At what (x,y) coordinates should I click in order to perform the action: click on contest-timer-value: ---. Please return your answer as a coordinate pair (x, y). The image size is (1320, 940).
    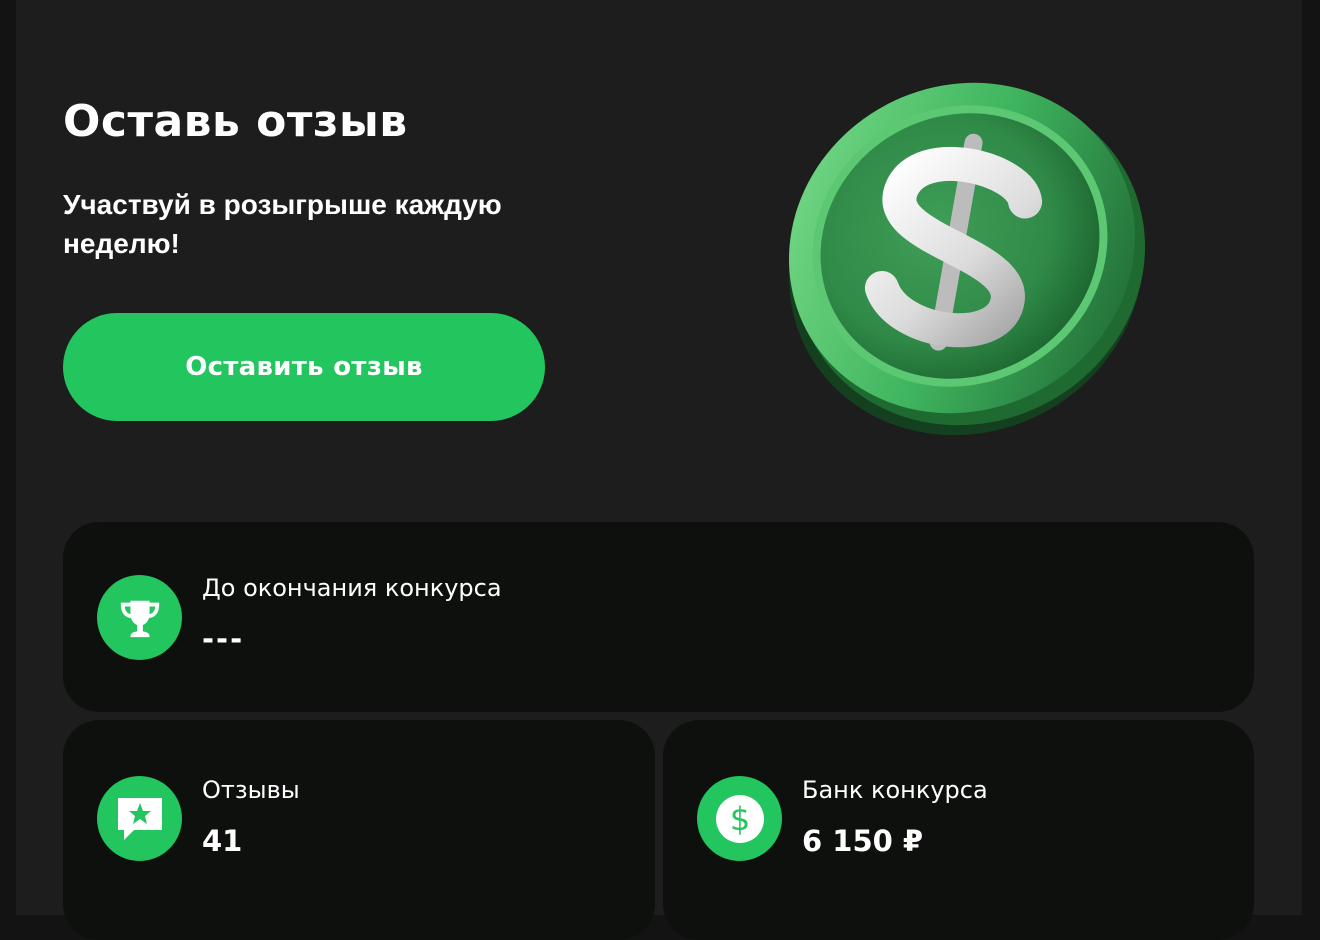
    Looking at the image, I should click on (223, 639).